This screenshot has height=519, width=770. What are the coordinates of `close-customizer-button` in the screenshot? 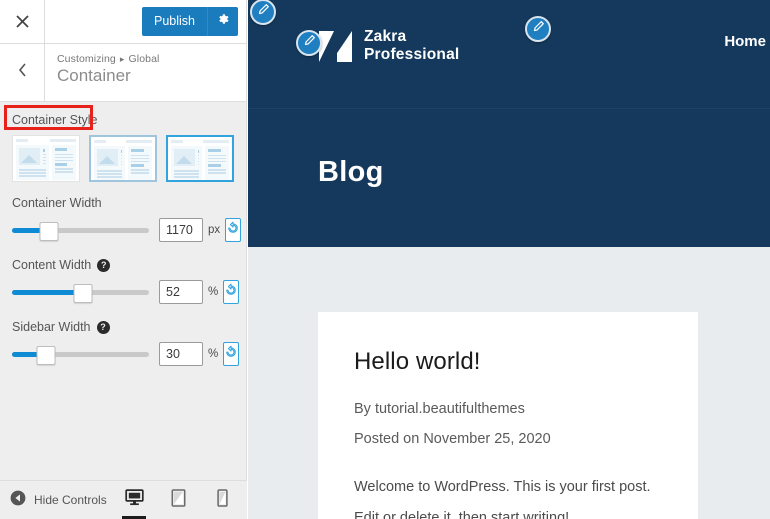 It's located at (22, 21).